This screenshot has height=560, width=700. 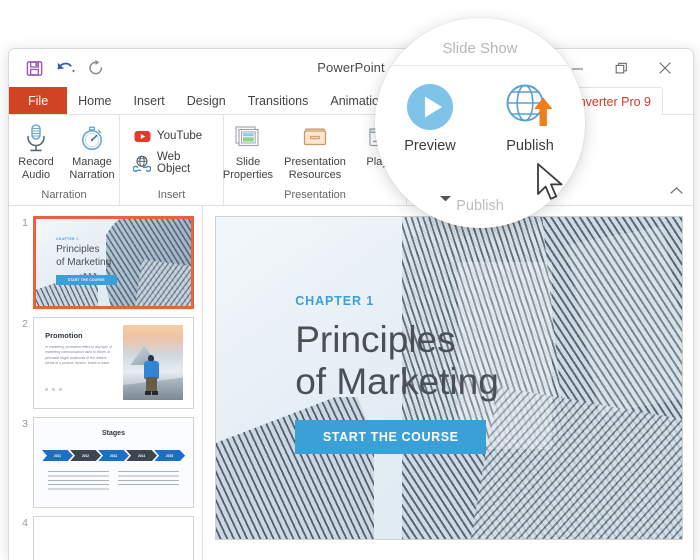 I want to click on thumb3-arrow-4: 2014, so click(x=142, y=455).